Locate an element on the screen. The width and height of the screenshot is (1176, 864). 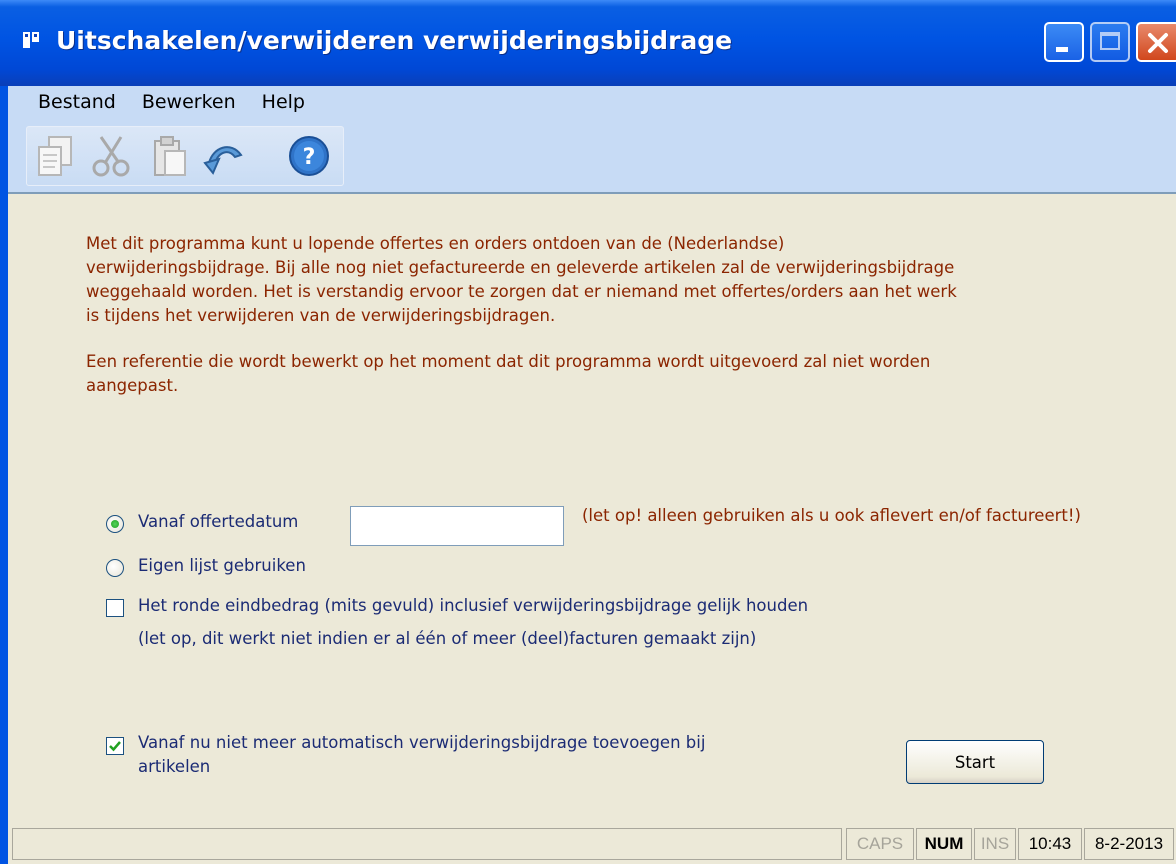
radio-vanaf-offertedatum-label: Vanaf offertedatum is located at coordinates (218, 521).